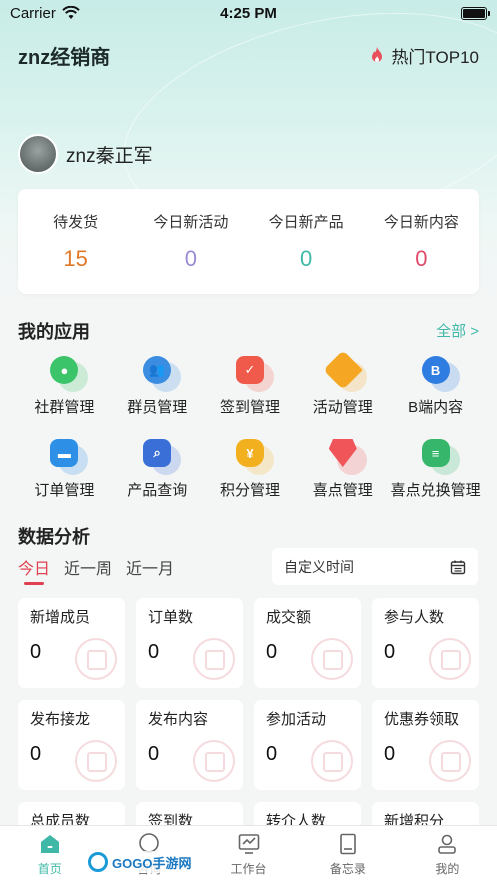 This screenshot has width=497, height=883. I want to click on calendar-check-icon: ✓, so click(253, 372).